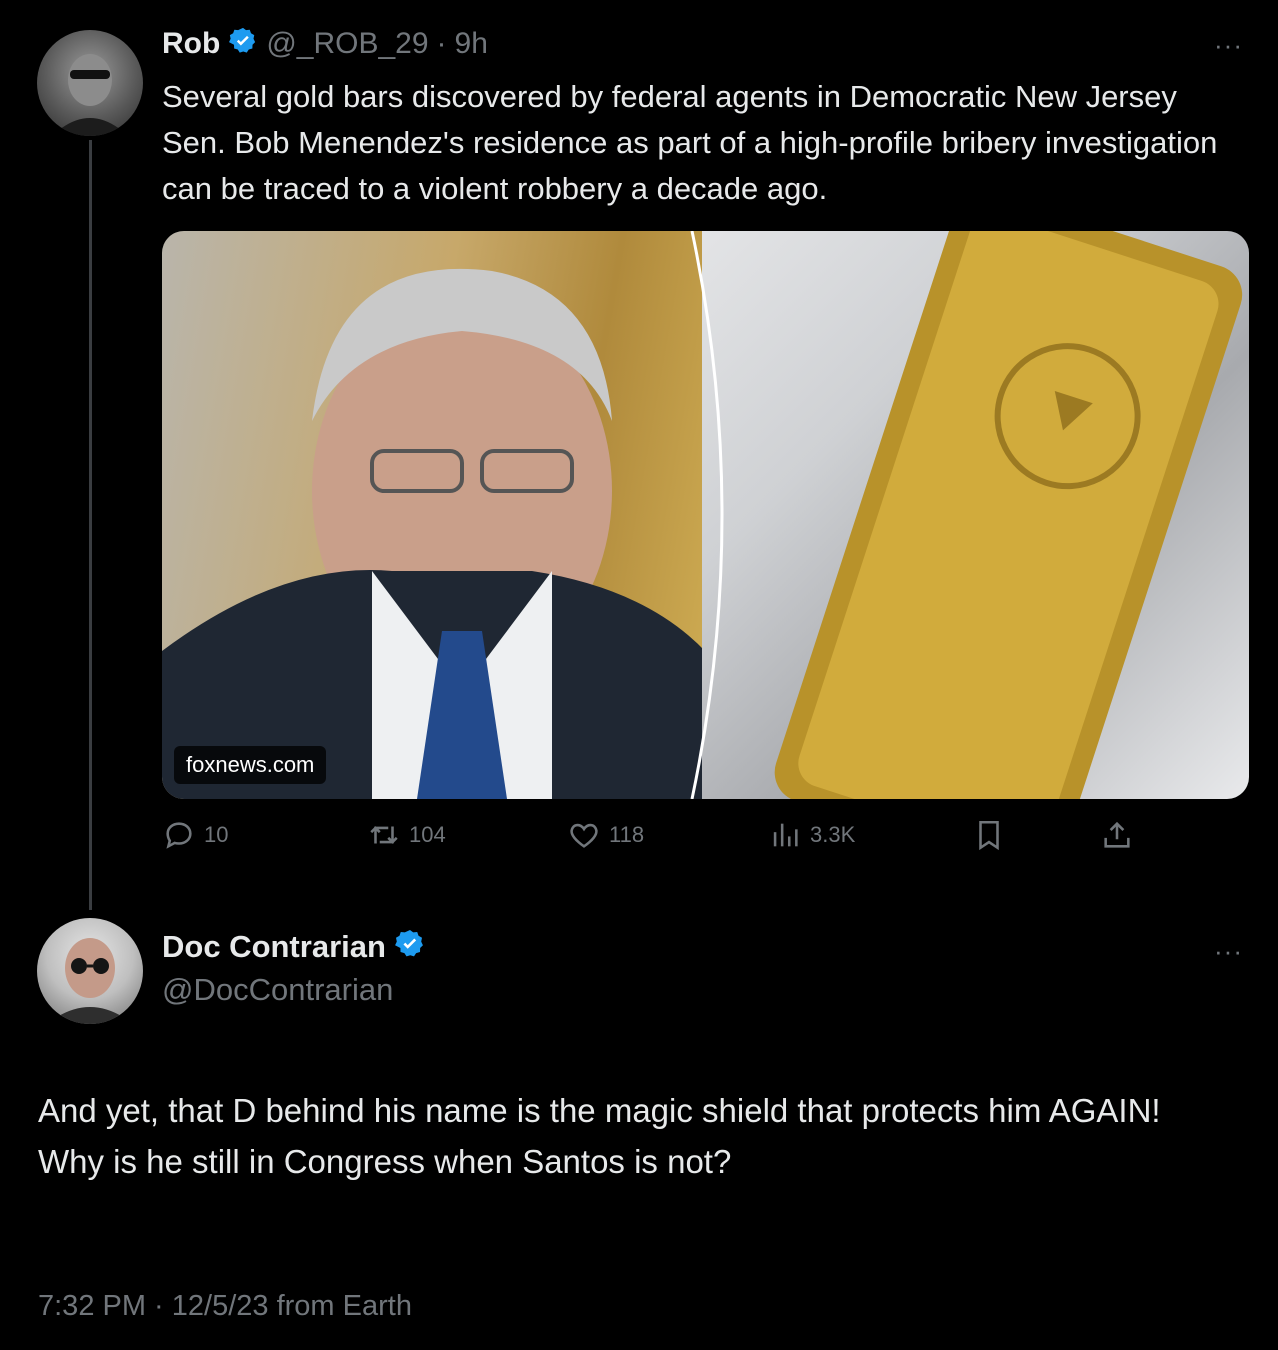 The width and height of the screenshot is (1278, 1350). Describe the element at coordinates (250, 765) in the screenshot. I see `media-source-badge: foxnews.com` at that location.